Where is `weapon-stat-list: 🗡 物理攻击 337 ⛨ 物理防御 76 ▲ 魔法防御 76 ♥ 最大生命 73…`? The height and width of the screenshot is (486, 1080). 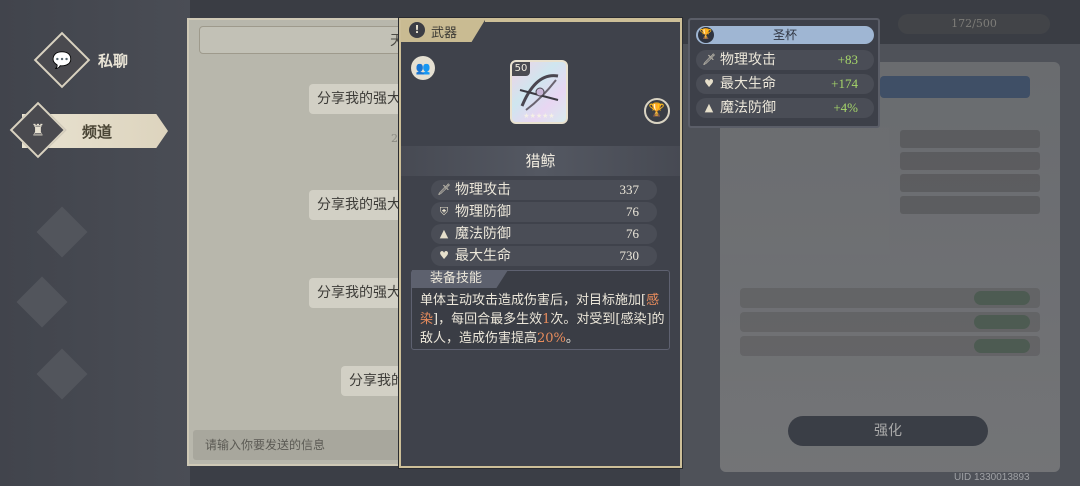 weapon-stat-list: 🗡 物理攻击 337 ⛨ 物理防御 76 ▲ 魔法防御 76 ♥ 最大生命 73… is located at coordinates (544, 224).